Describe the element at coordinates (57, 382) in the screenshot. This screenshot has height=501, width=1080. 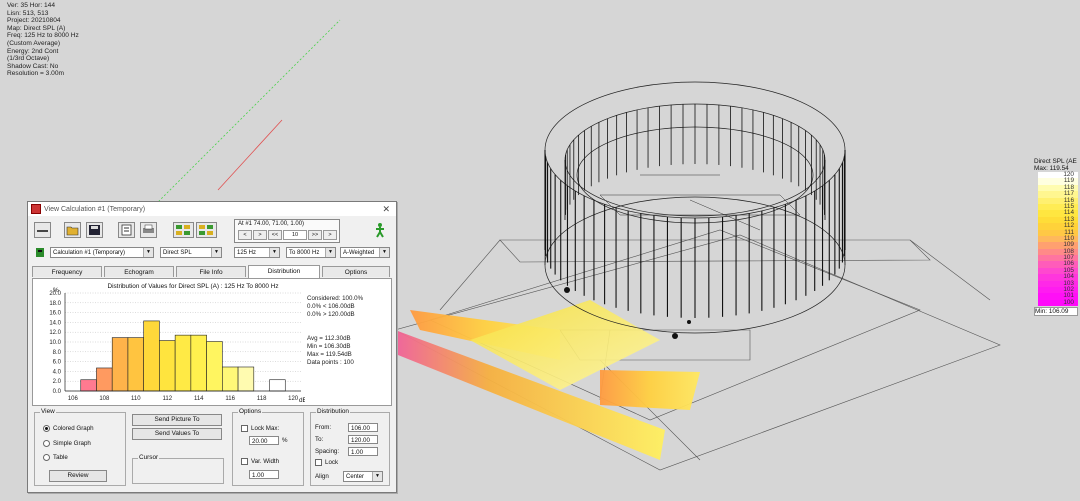
I see `y-tick-label: 2.0` at that location.